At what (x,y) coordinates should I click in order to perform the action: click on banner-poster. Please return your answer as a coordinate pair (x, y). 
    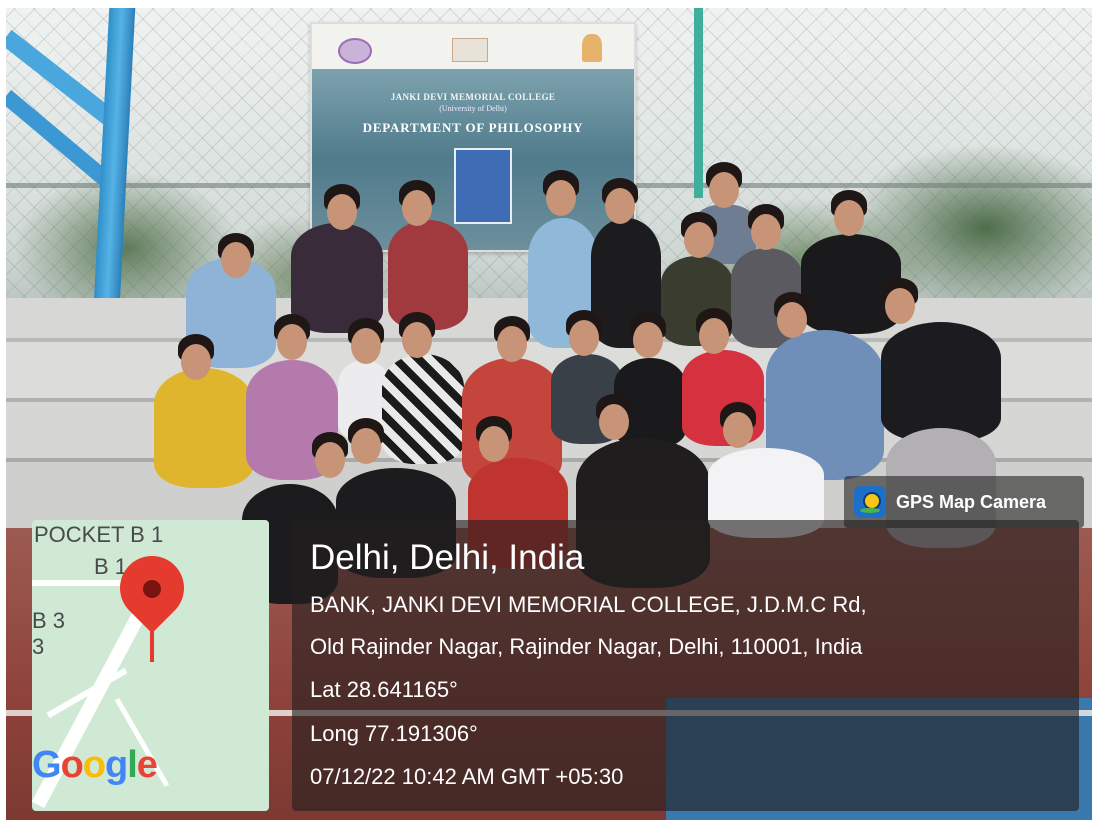
    Looking at the image, I should click on (483, 186).